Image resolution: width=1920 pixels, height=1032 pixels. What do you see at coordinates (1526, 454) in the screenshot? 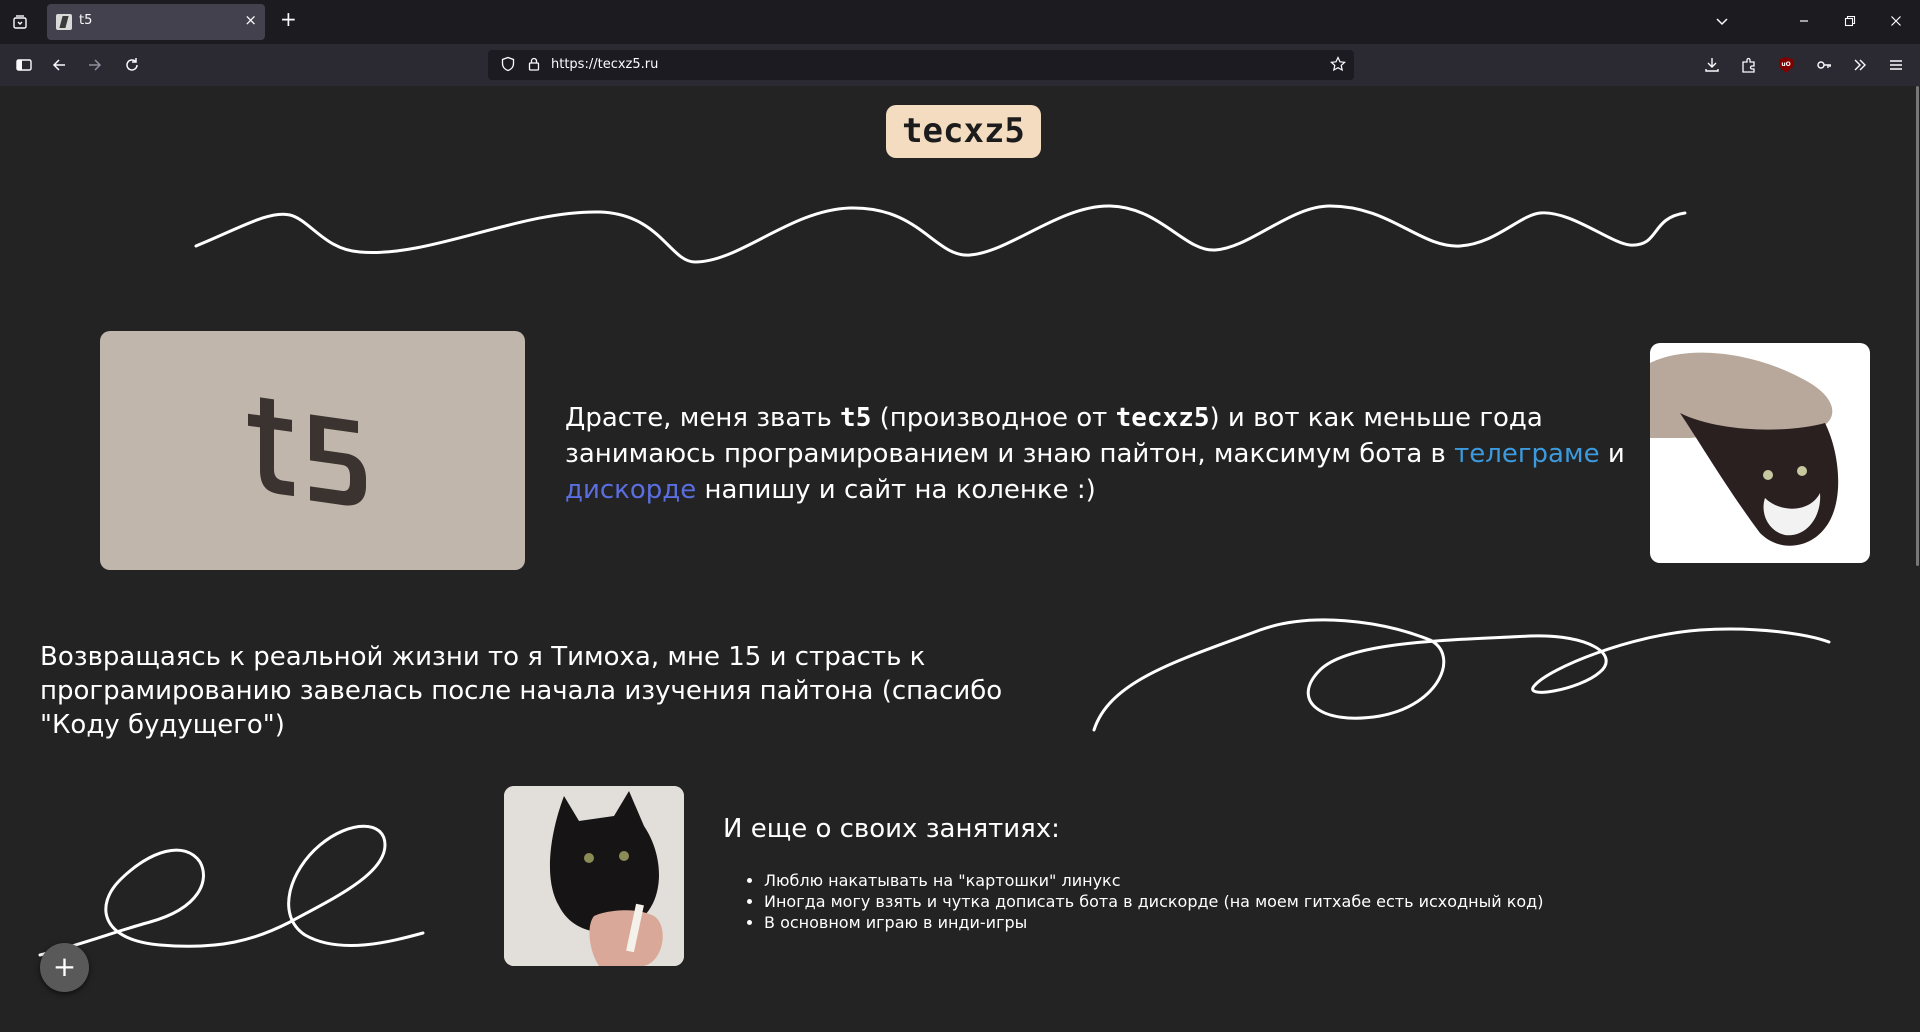
I see `telegram-link: телеграме` at bounding box center [1526, 454].